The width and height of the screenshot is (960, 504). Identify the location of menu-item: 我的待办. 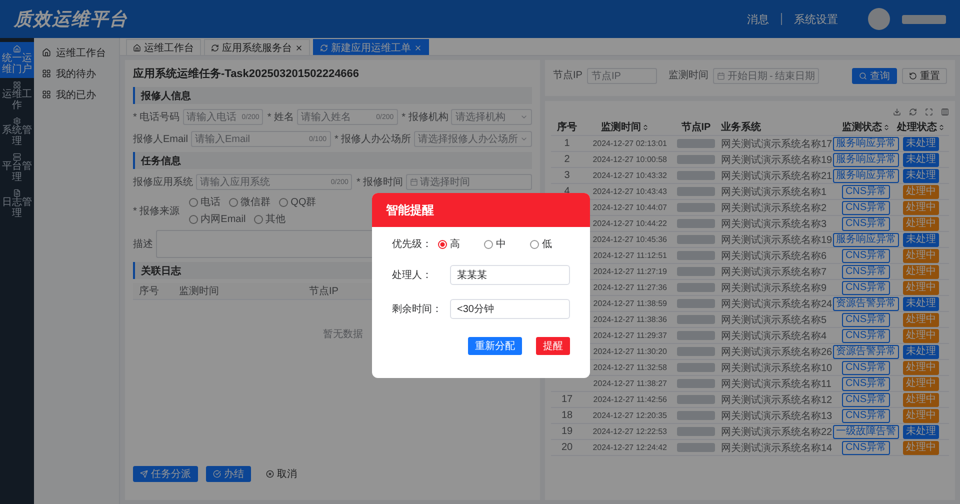
(76, 73).